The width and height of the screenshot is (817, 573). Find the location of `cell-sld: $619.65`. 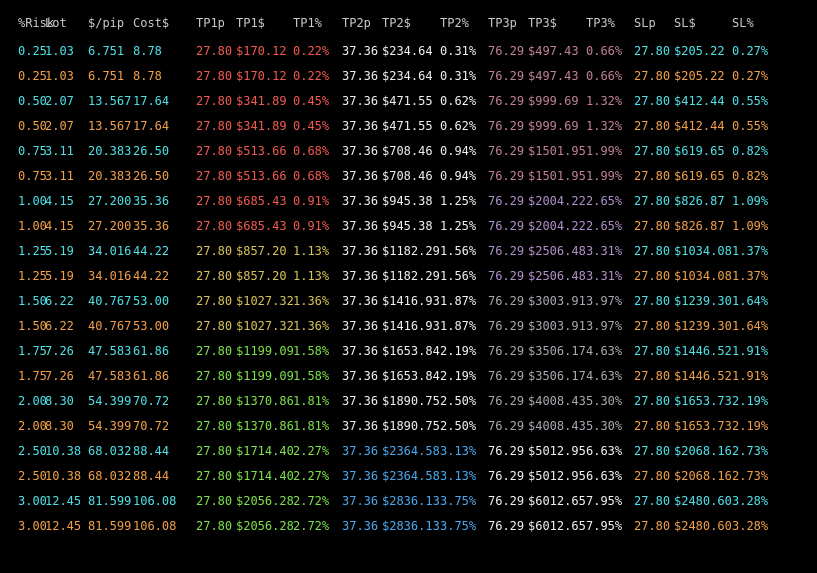

cell-sld: $619.65 is located at coordinates (699, 151).